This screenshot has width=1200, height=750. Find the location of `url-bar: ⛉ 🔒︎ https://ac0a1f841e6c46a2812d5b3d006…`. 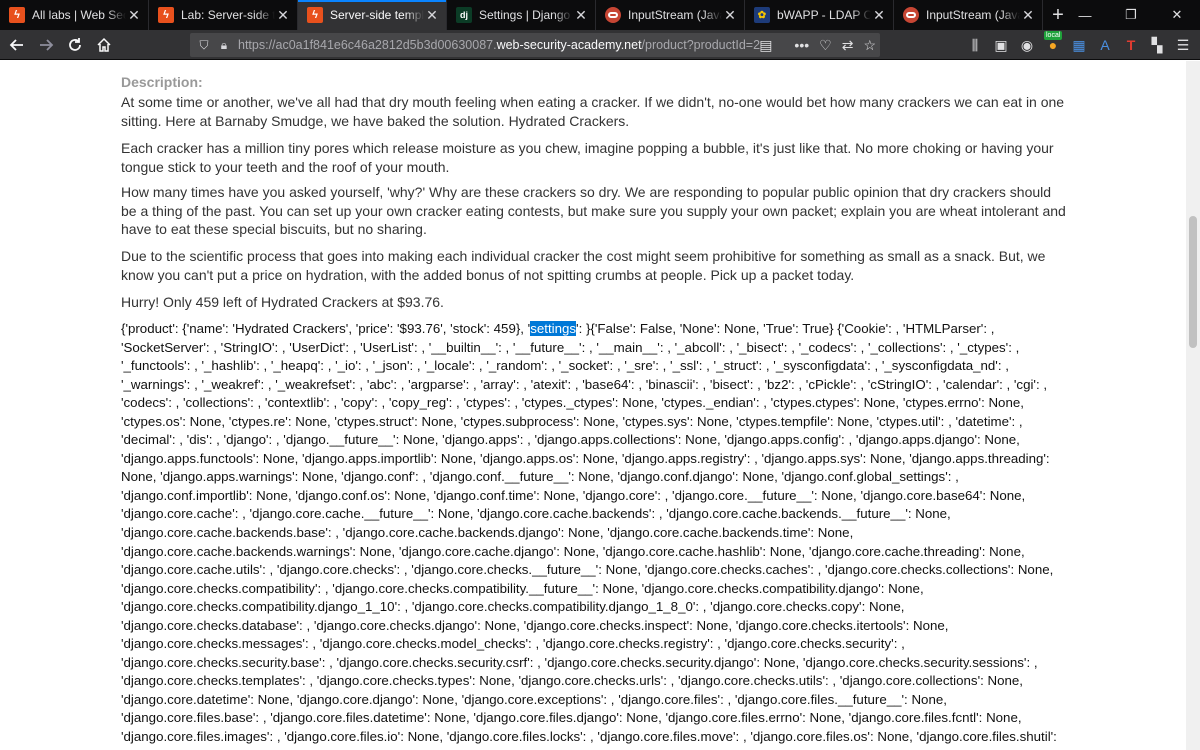

url-bar: ⛉ 🔒︎ https://ac0a1f841e6c46a2812d5b3d006… is located at coordinates (535, 45).